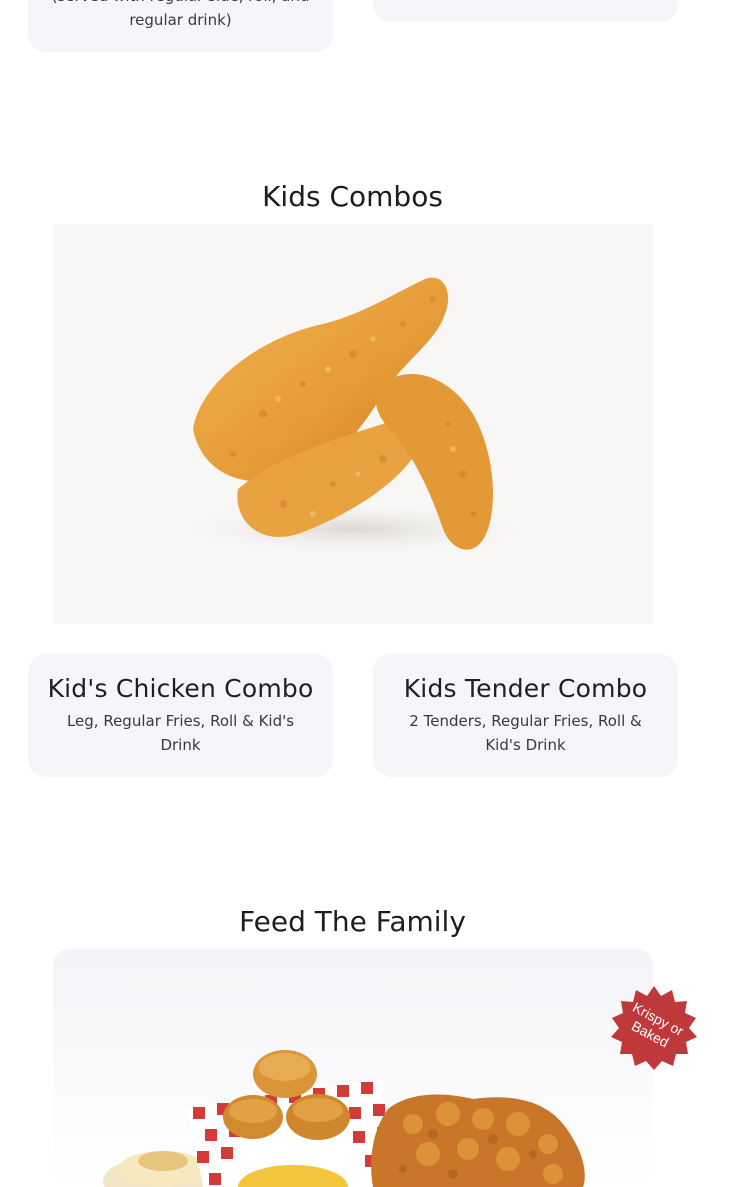 This screenshot has width=745, height=1187. I want to click on family-meal-illustration, so click(344, 1118).